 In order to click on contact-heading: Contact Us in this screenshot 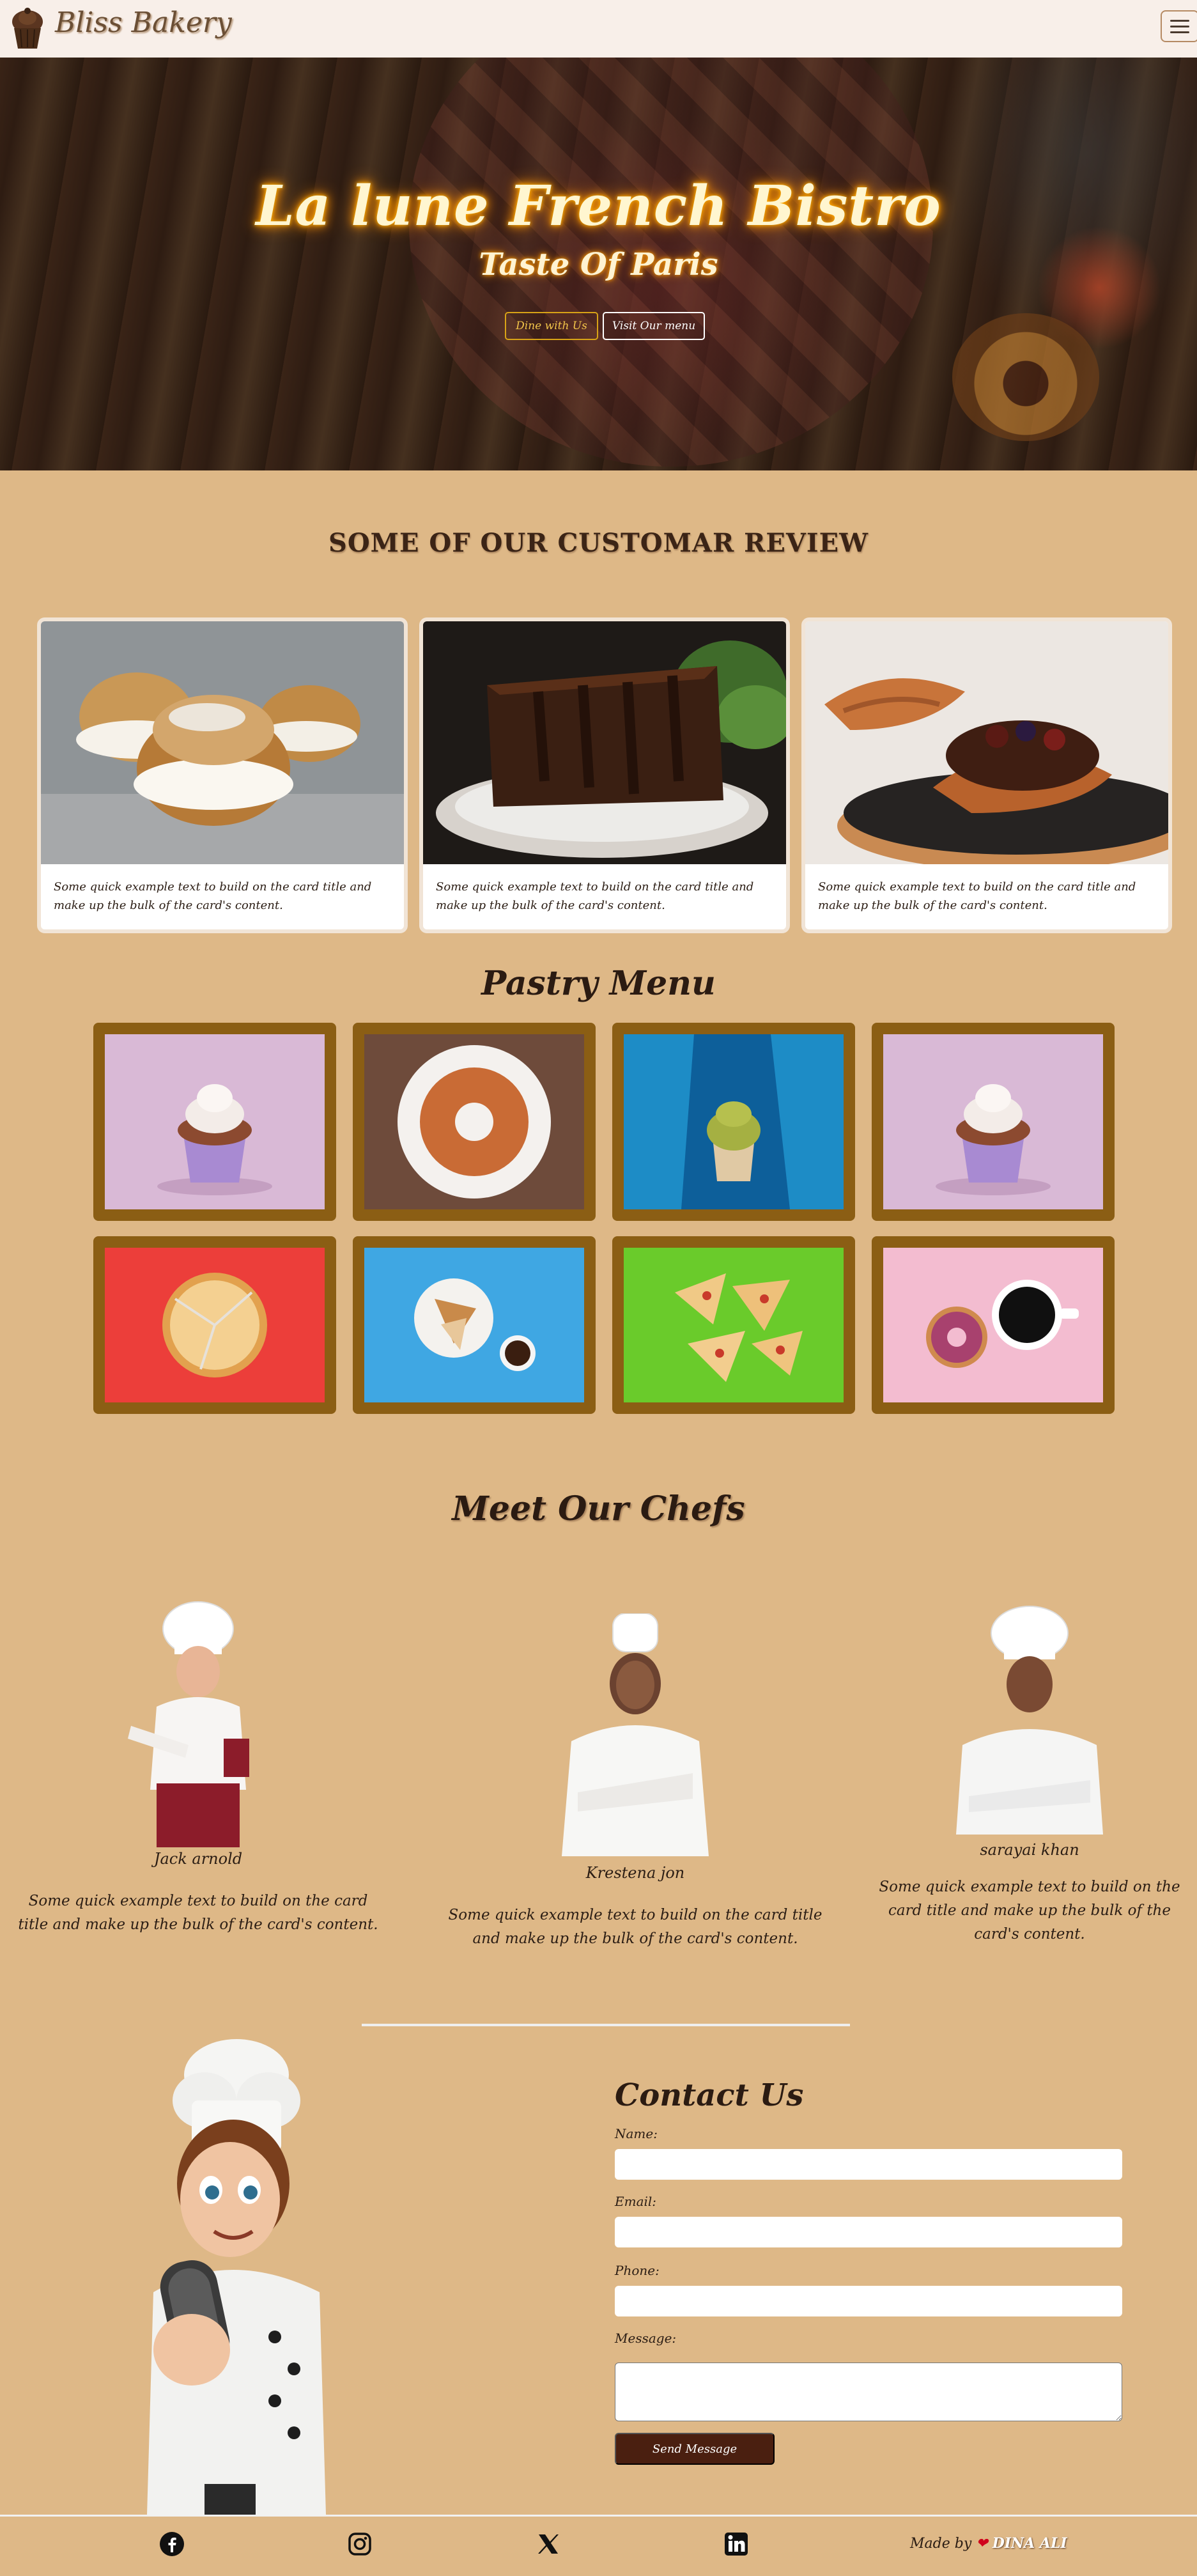, I will do `click(709, 2095)`.